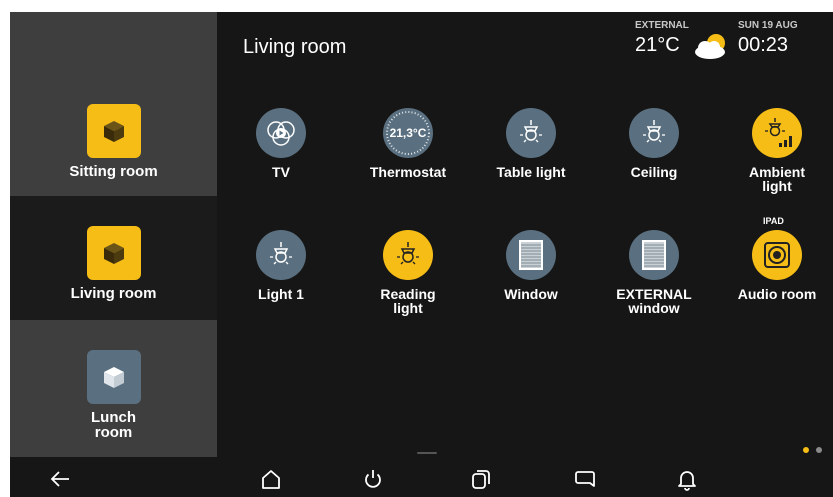 The image size is (833, 497). Describe the element at coordinates (295, 47) in the screenshot. I see `page-title: Living room` at that location.